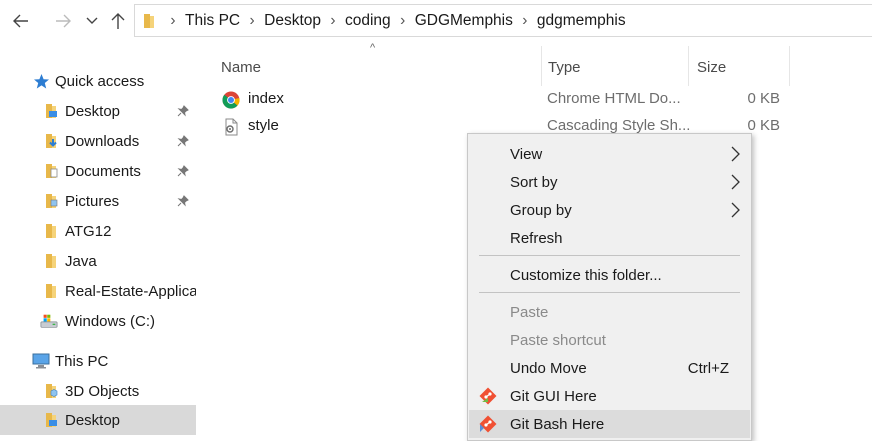 The image size is (872, 441). I want to click on arrow-up-icon, so click(118, 21).